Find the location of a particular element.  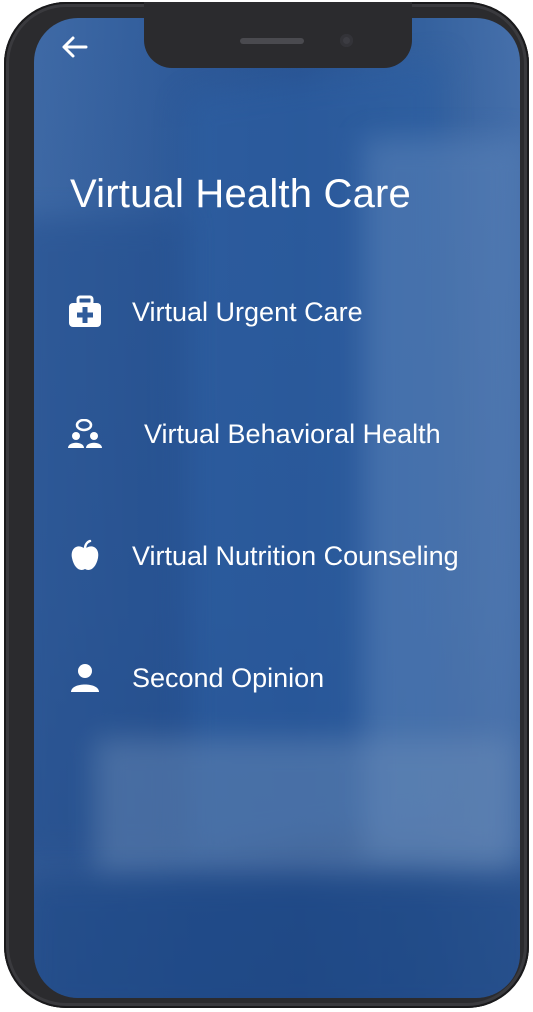

menu-item-virtual-nutrition-counseling: Virtual Nutrition Counseling is located at coordinates (290, 556).